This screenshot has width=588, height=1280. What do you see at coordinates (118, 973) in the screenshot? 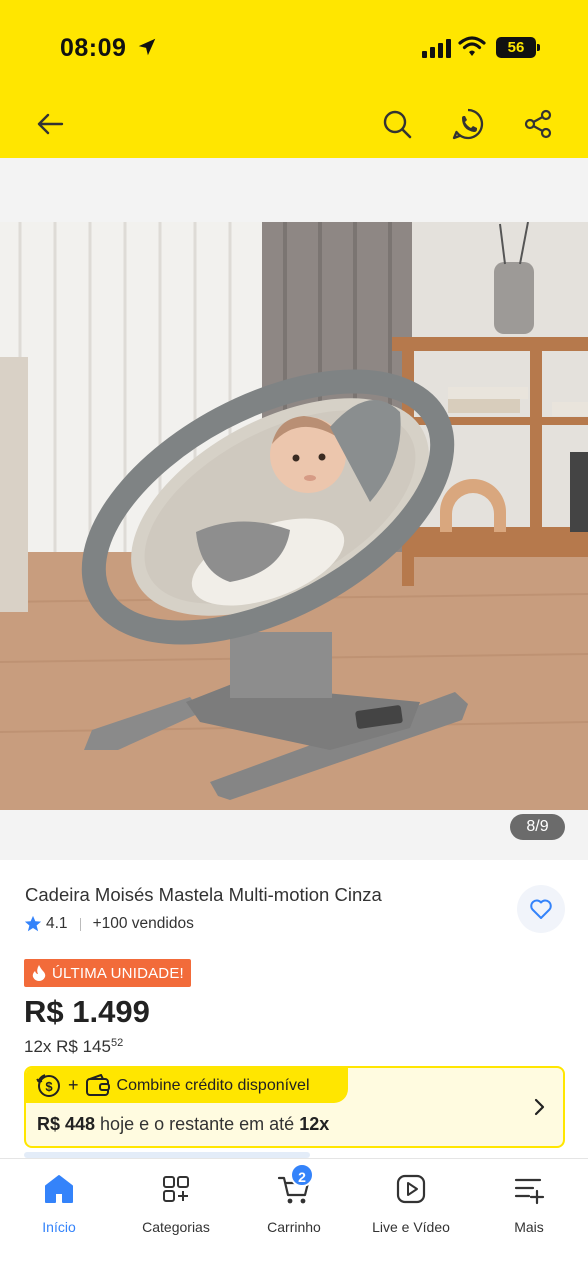
I see `badge-label: ÚLTIMA UNIDADE!` at bounding box center [118, 973].